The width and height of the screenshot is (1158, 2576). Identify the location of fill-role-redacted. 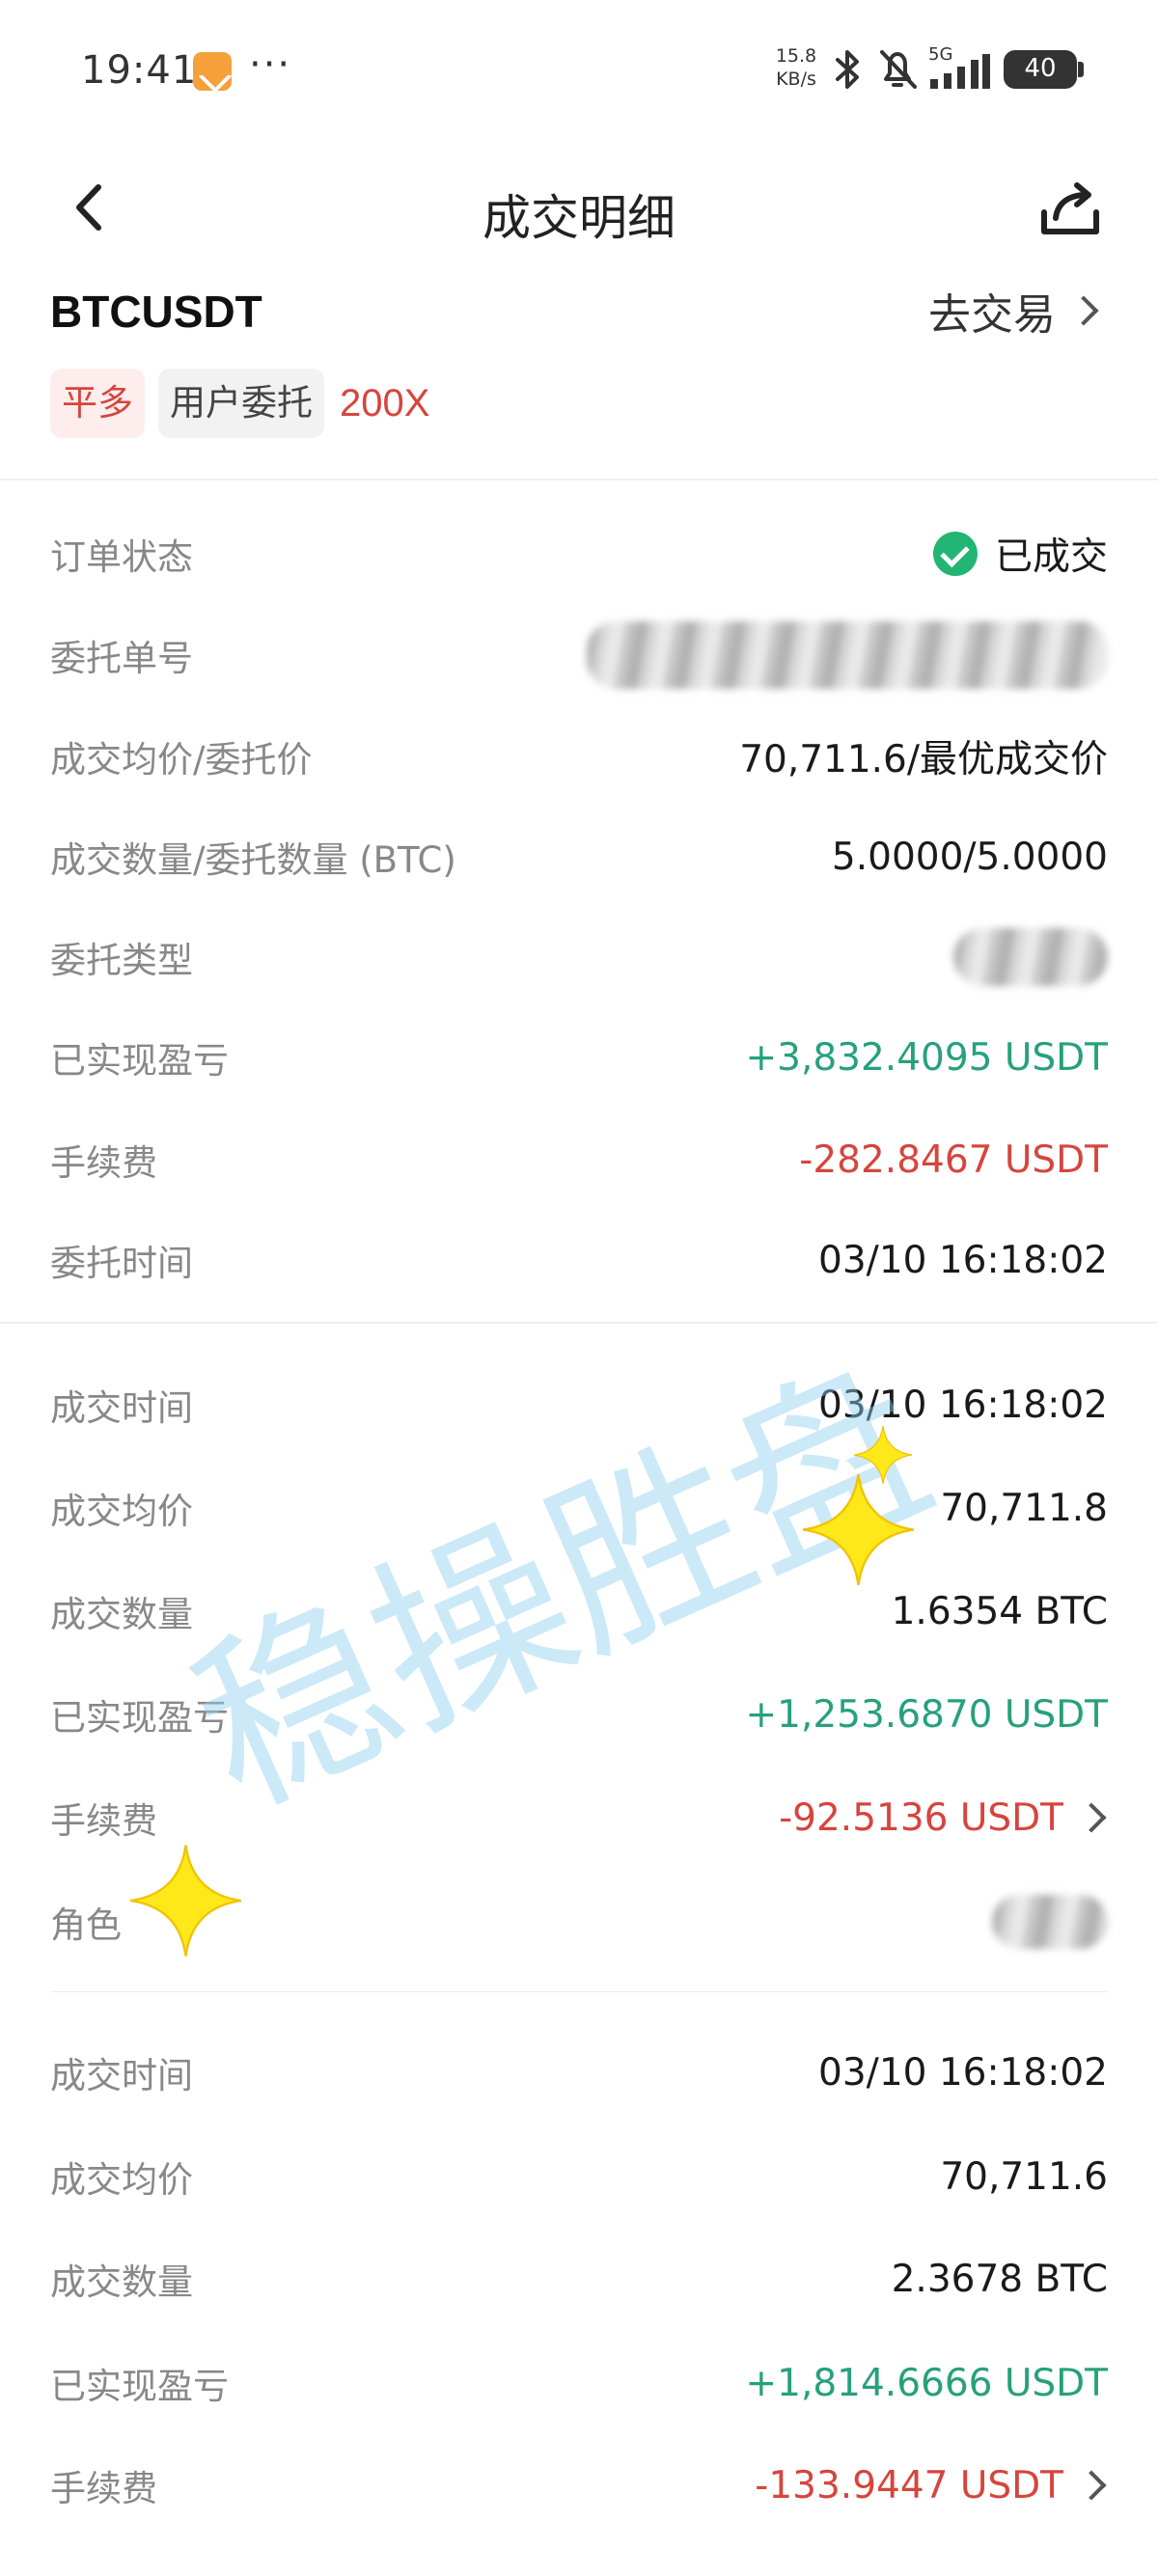
(1050, 1922).